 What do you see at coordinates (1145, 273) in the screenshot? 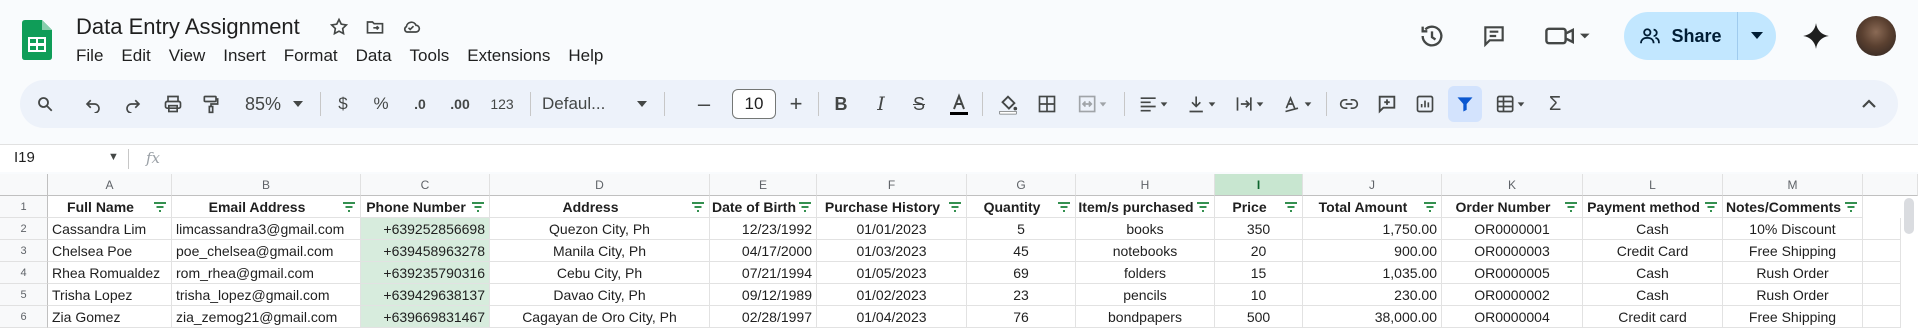
I see `data-cell: folders` at bounding box center [1145, 273].